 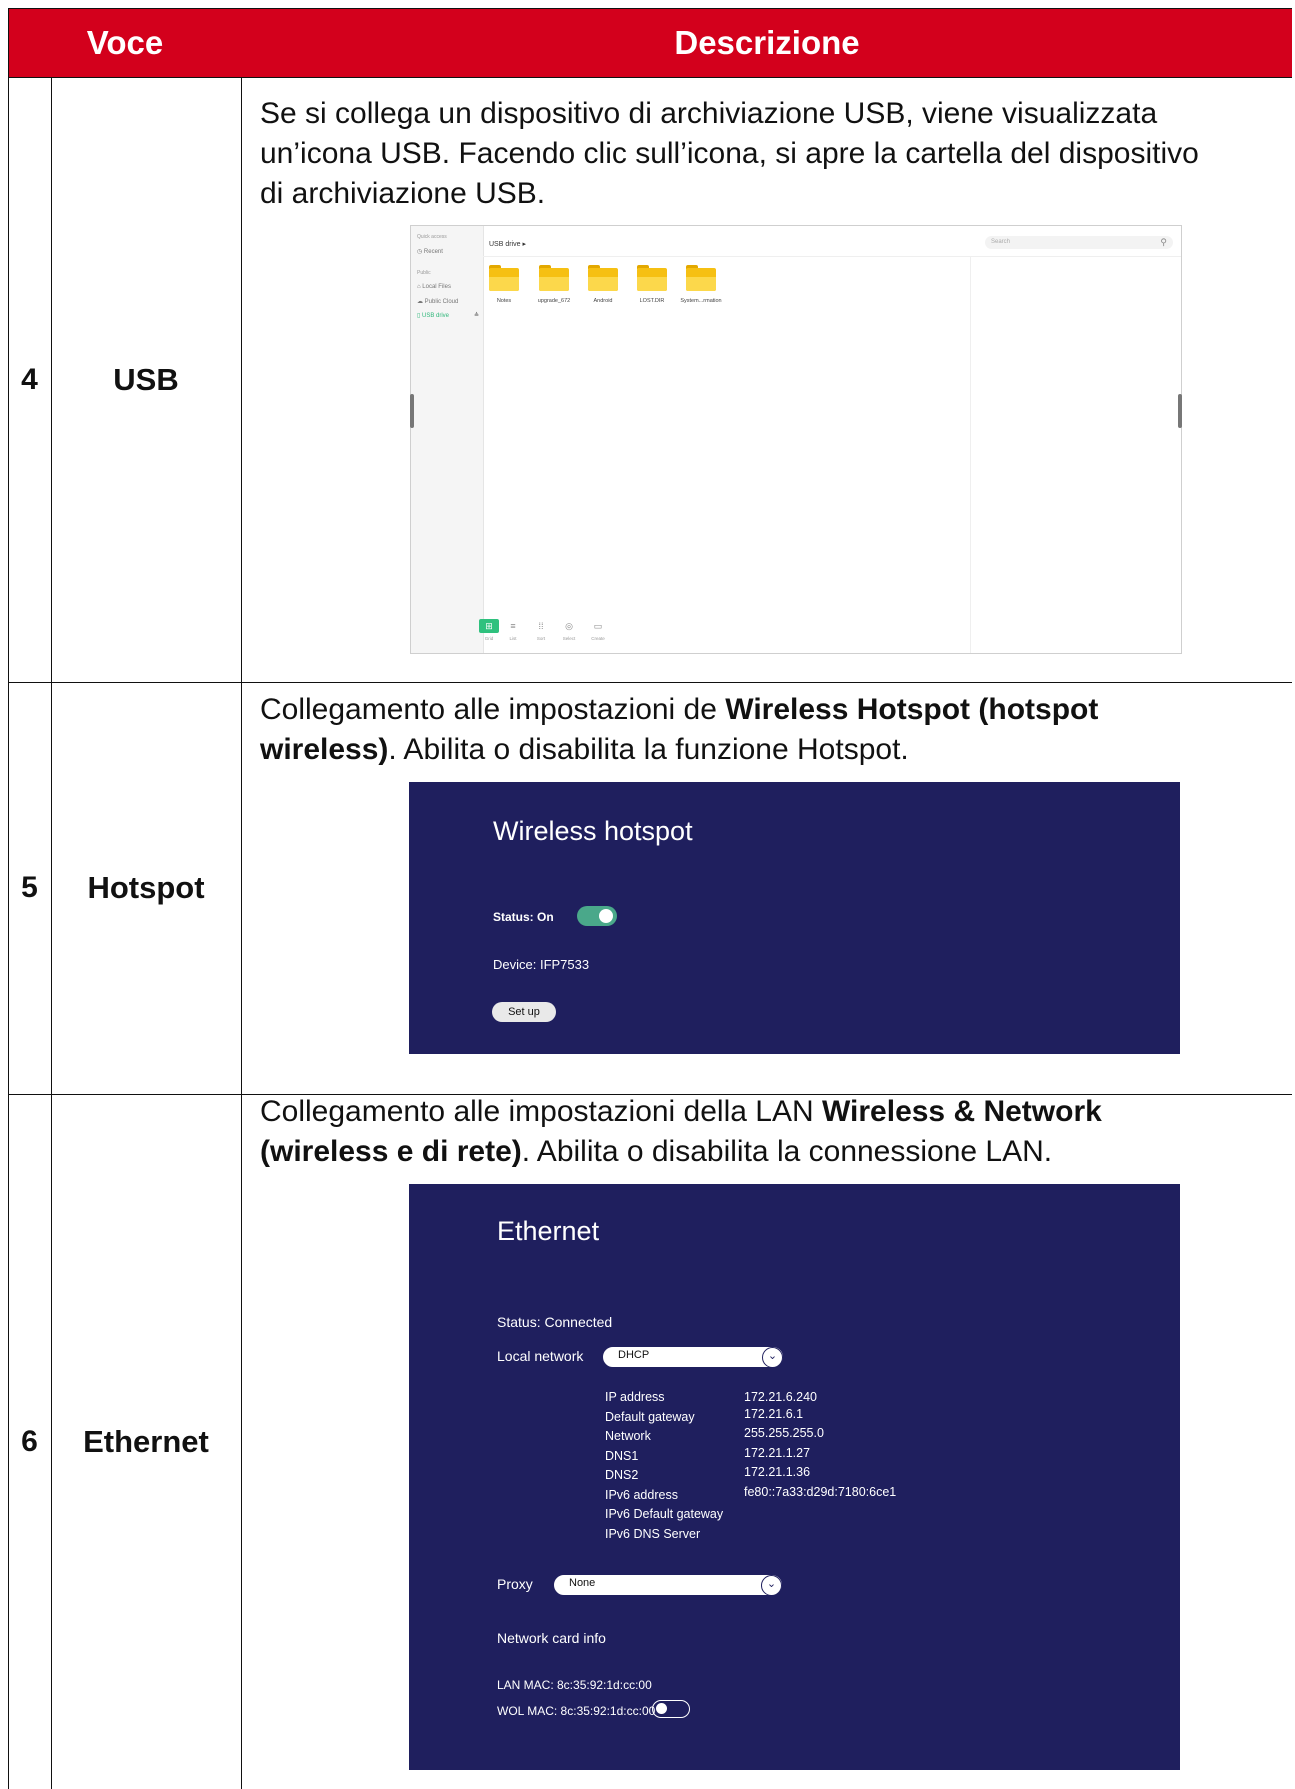 I want to click on field-value: 172.21.1.27, so click(x=777, y=1452).